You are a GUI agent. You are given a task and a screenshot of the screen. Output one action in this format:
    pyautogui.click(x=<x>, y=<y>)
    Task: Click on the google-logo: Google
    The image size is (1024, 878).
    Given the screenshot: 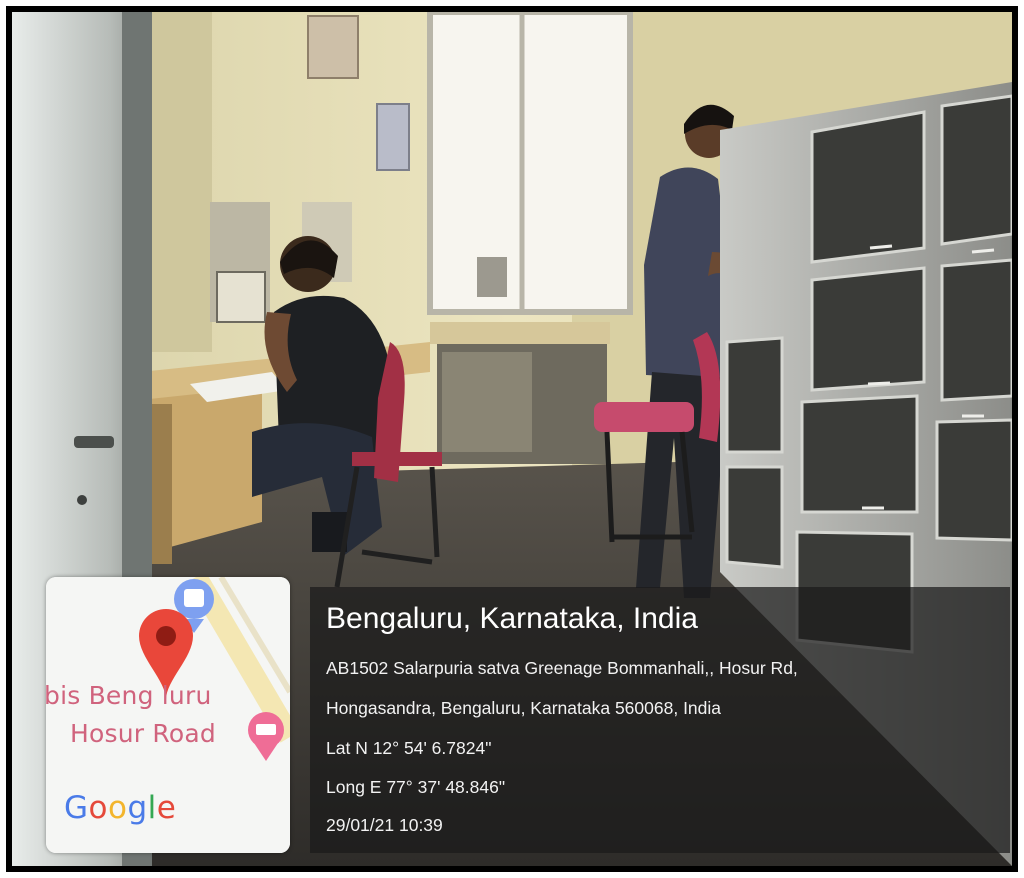 What is the action you would take?
    pyautogui.click(x=120, y=808)
    